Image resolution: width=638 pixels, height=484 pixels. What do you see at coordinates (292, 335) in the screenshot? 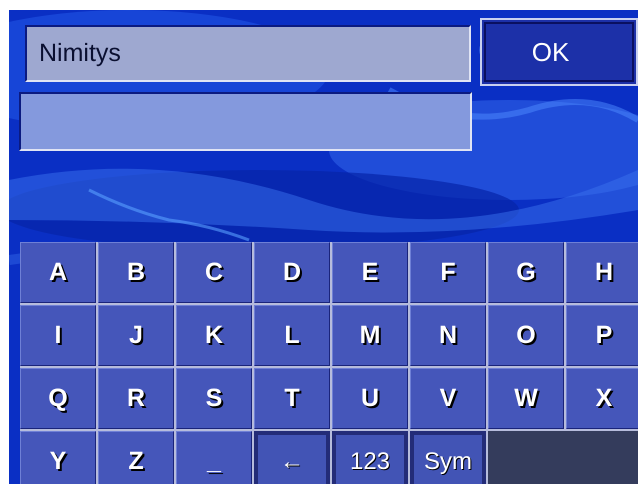
I see `keyboard-key: L` at bounding box center [292, 335].